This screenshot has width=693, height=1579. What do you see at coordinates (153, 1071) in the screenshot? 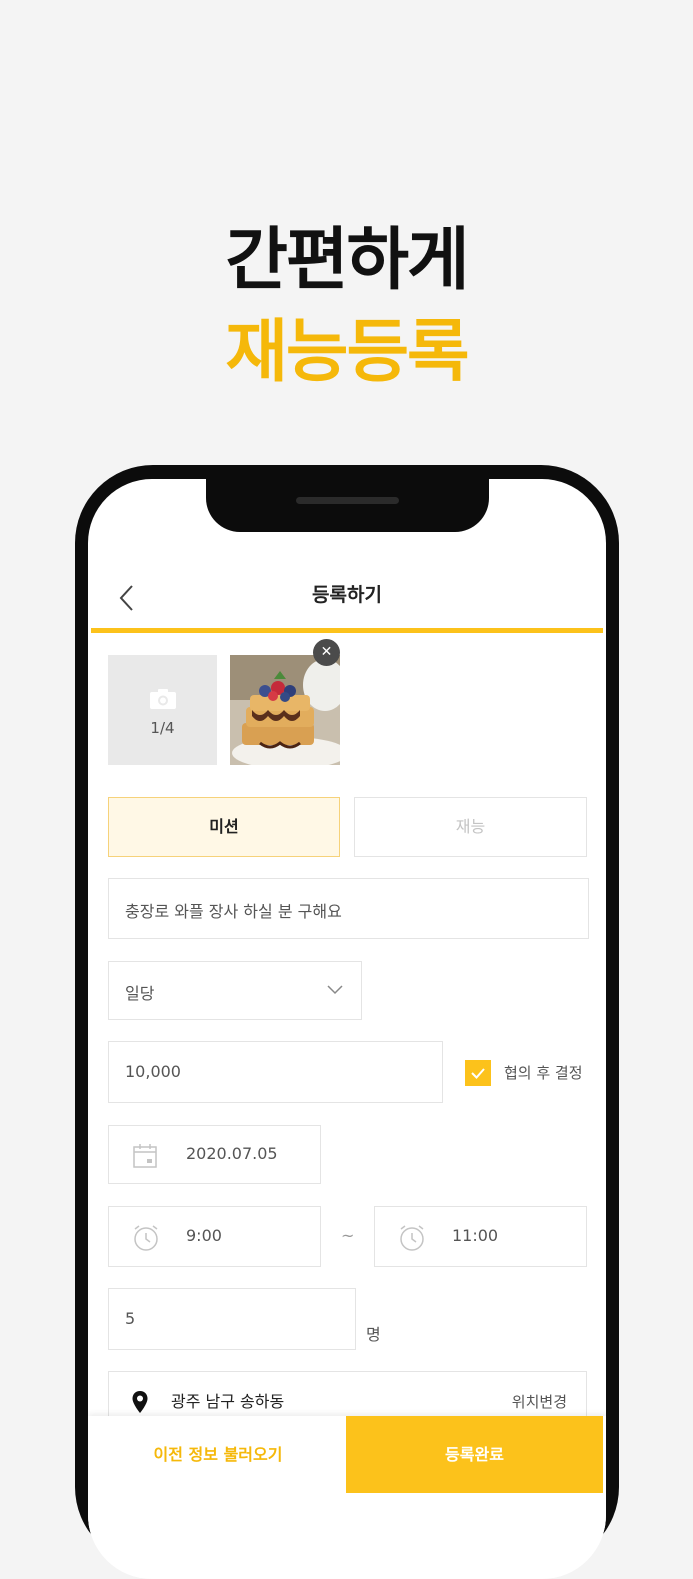
I see `price-value: 10,000` at bounding box center [153, 1071].